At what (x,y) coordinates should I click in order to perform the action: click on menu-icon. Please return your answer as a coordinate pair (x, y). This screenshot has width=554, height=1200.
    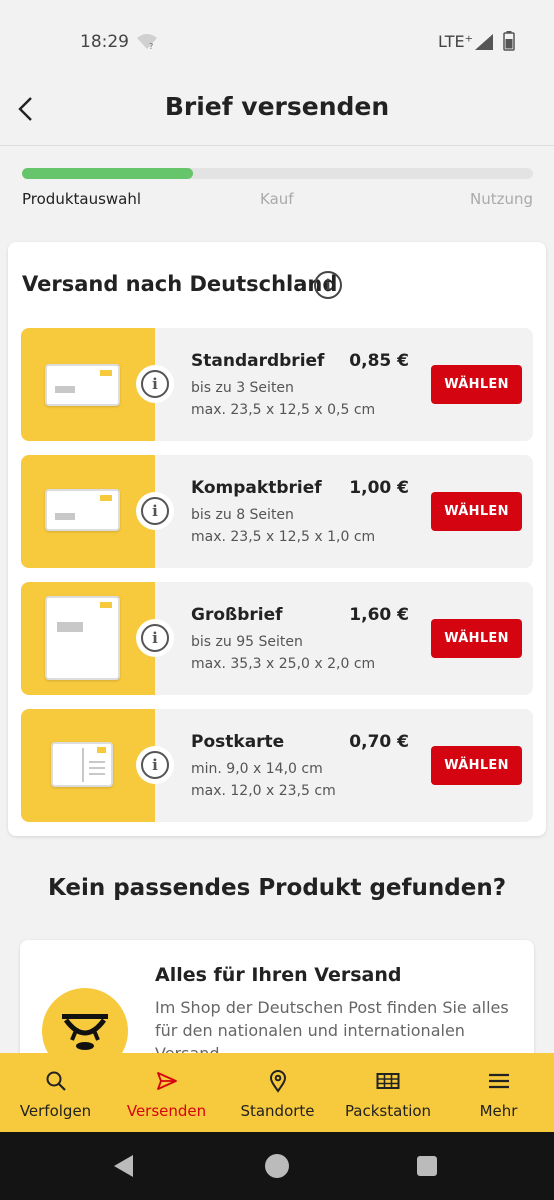
    Looking at the image, I should click on (498, 1081).